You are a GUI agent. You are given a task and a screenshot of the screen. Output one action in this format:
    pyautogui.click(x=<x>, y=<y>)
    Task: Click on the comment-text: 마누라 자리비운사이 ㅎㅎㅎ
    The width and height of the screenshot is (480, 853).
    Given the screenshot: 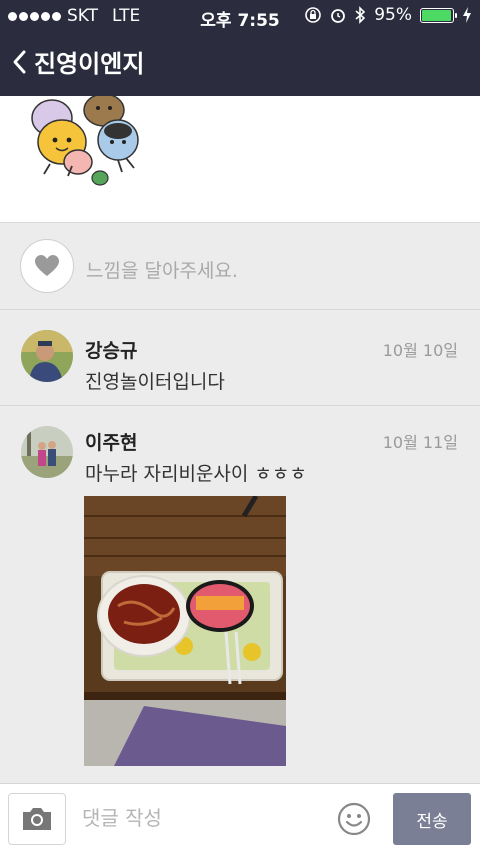 What is the action you would take?
    pyautogui.click(x=196, y=474)
    